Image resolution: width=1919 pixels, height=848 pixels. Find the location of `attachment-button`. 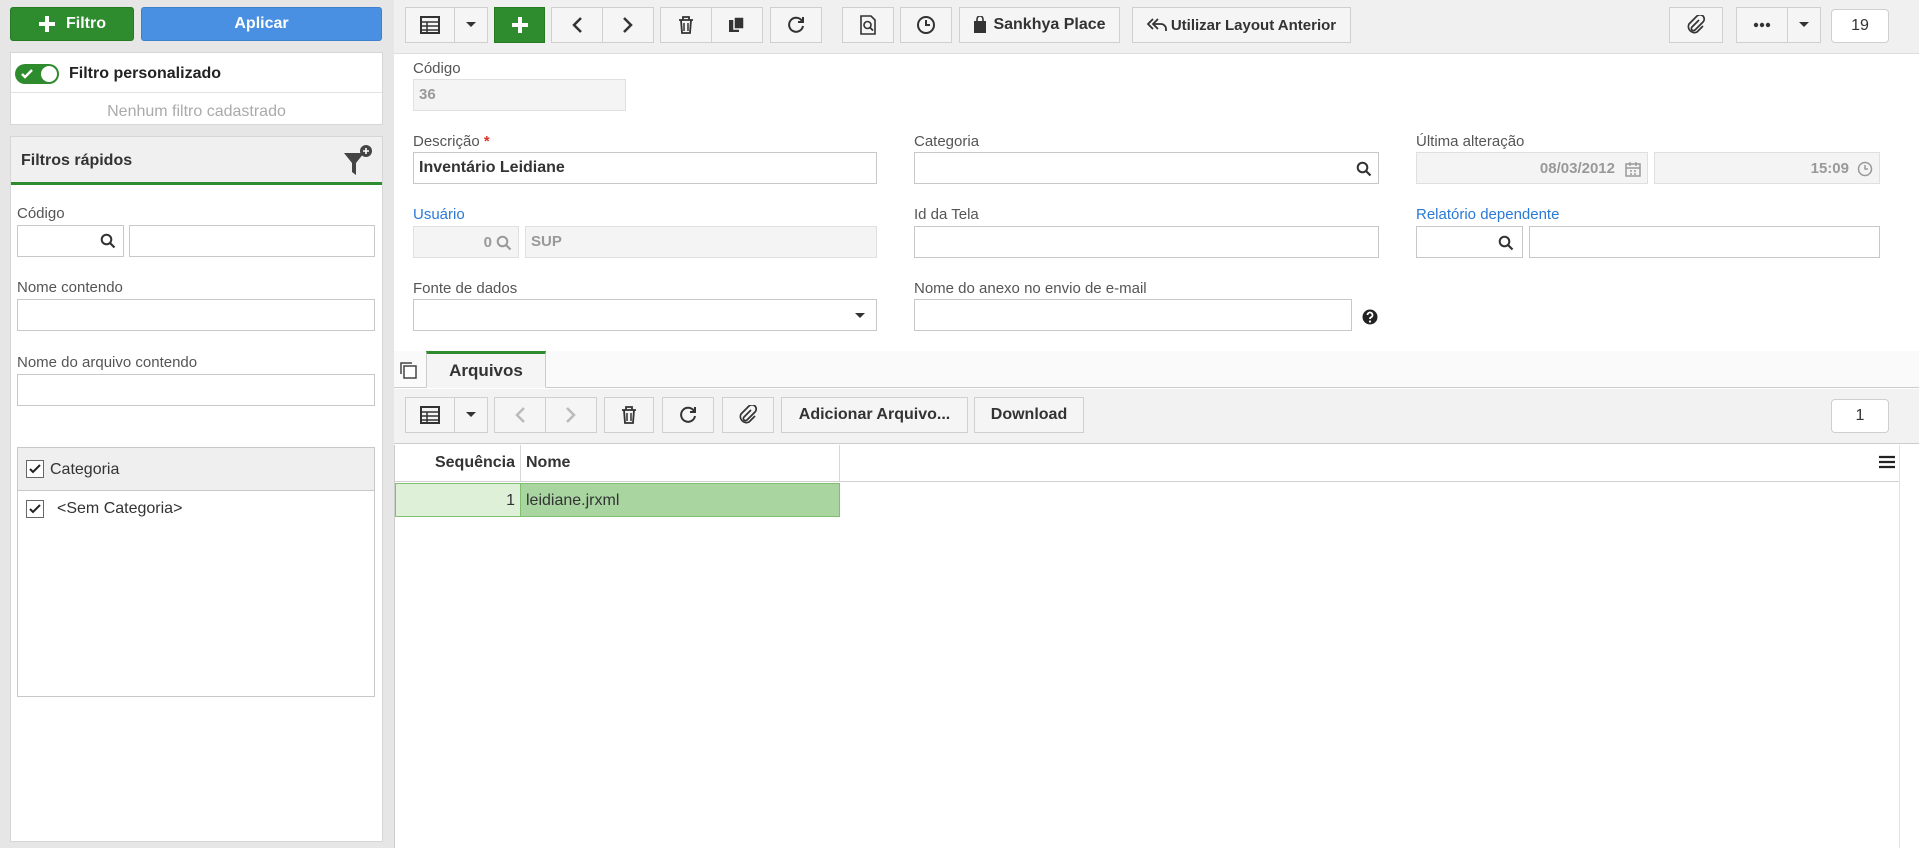

attachment-button is located at coordinates (1696, 25).